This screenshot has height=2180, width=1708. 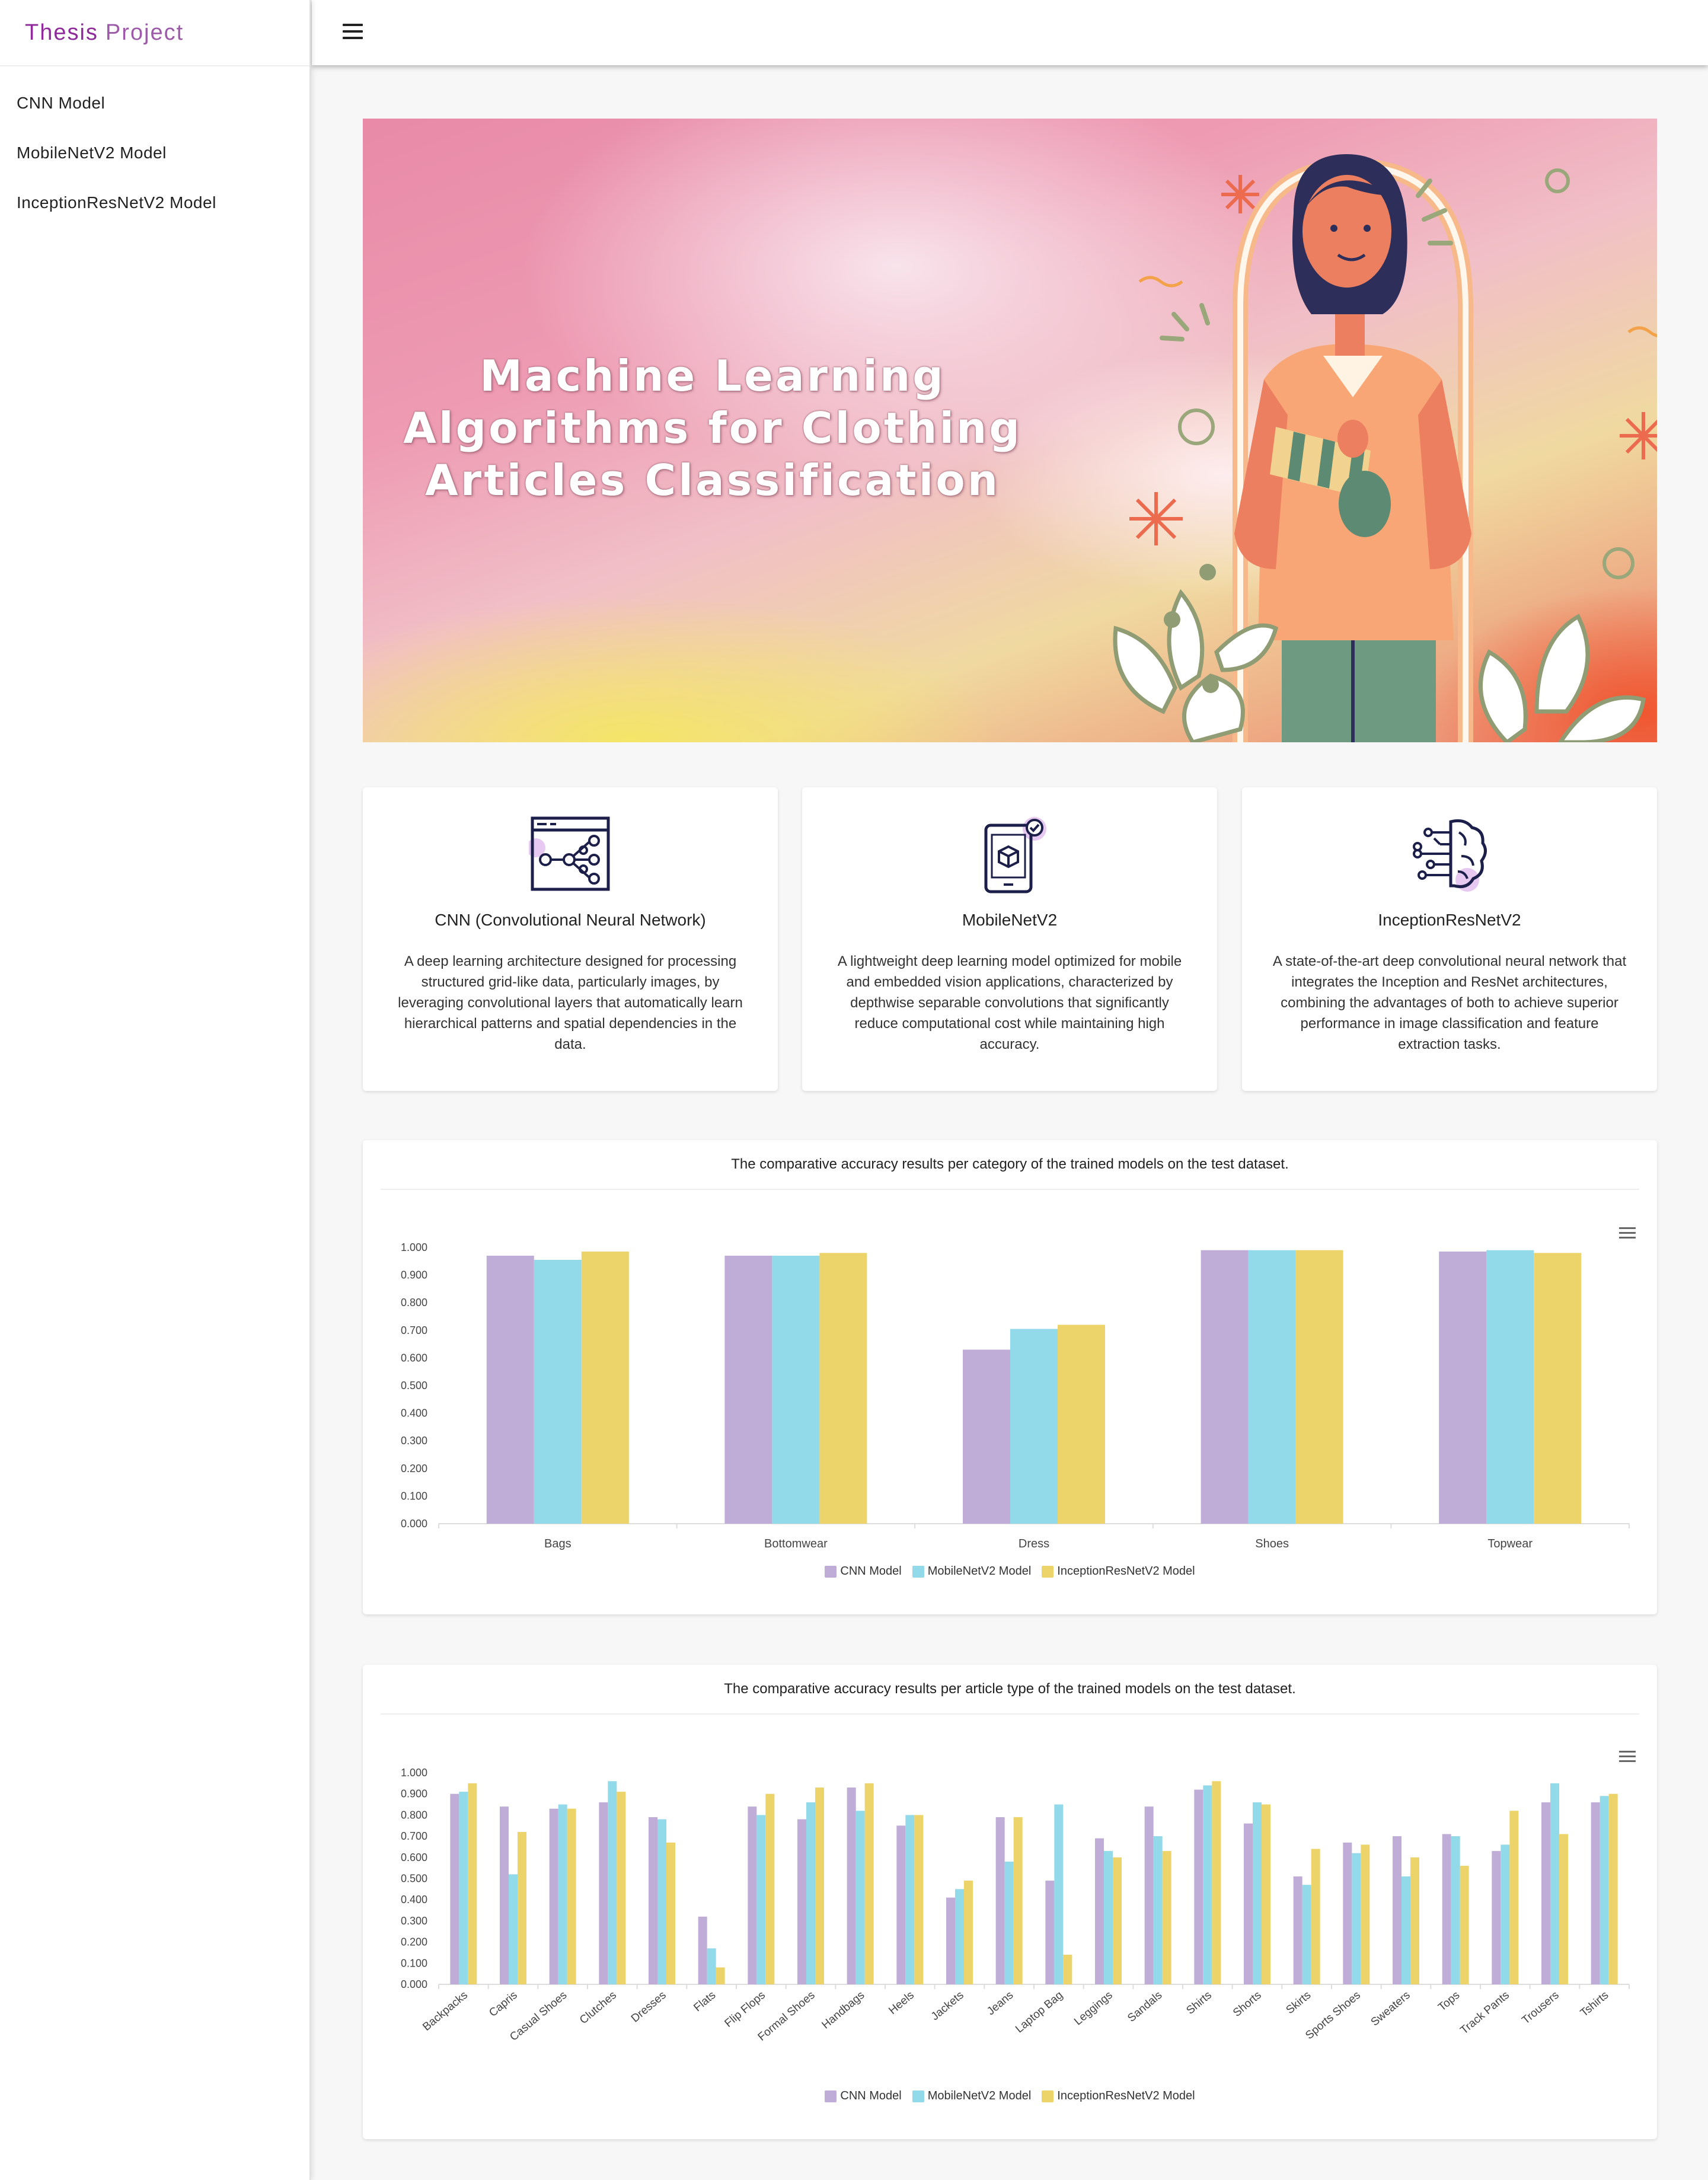 I want to click on bar-cnn-model-jeans, so click(x=1000, y=1900).